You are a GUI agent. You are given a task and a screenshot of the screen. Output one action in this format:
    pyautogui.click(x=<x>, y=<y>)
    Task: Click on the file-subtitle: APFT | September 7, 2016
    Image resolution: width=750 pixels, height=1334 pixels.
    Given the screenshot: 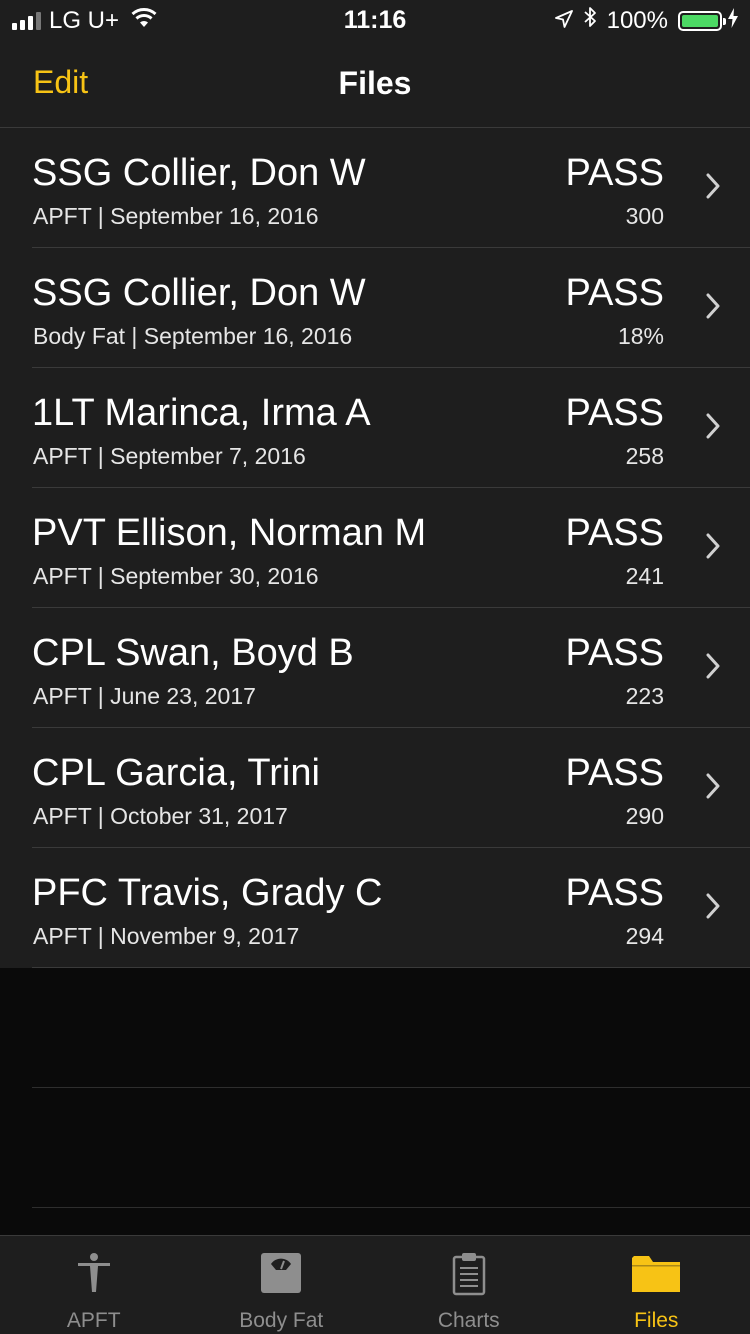 What is the action you would take?
    pyautogui.click(x=169, y=456)
    